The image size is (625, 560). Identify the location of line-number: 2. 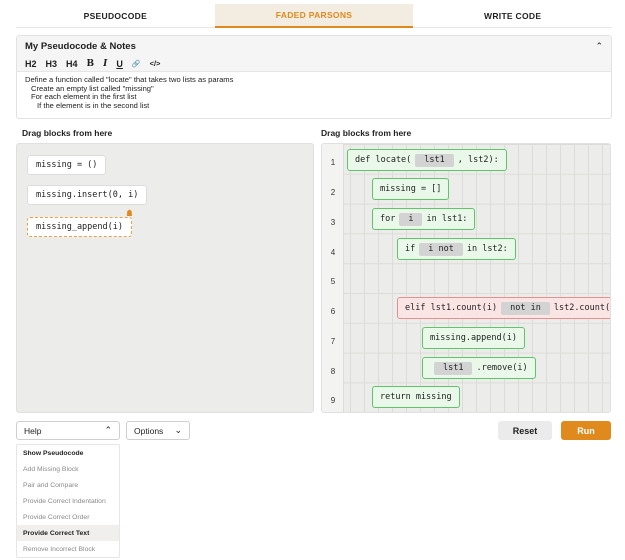
(333, 192).